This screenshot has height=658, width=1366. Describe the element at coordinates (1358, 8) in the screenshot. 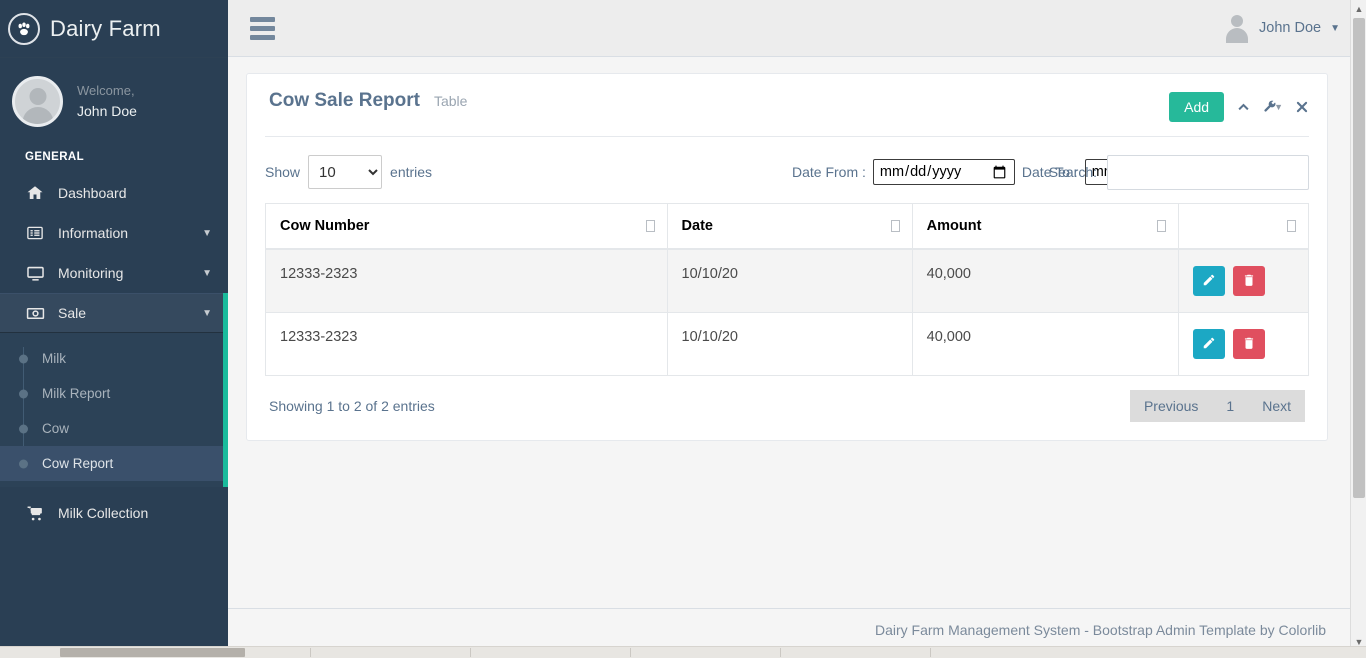

I see `scroll-up-icon: ▲` at that location.